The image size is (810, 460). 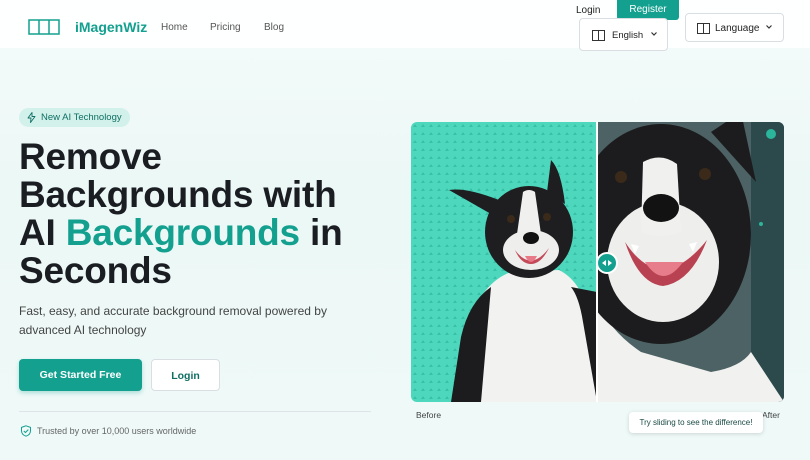 I want to click on after-label: After, so click(x=771, y=415).